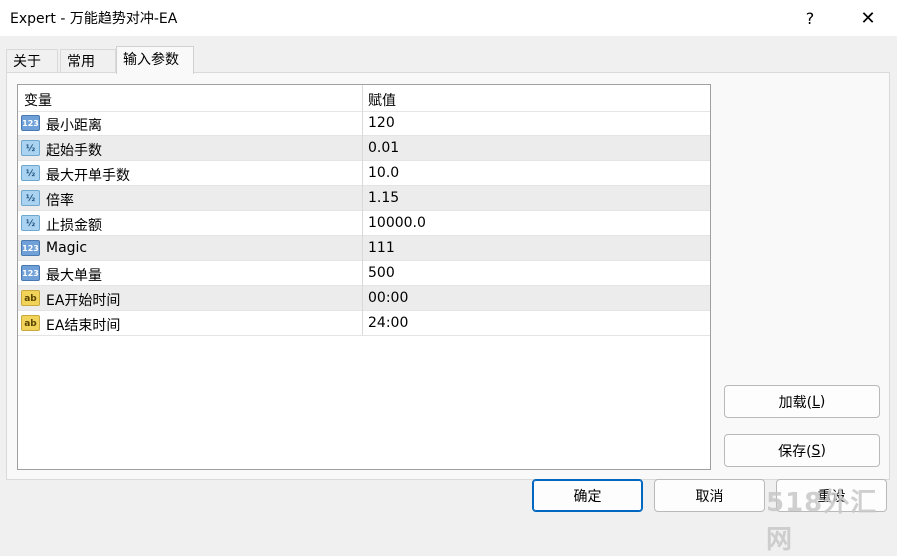 This screenshot has width=897, height=556. I want to click on param-name: 止损金额, so click(74, 226).